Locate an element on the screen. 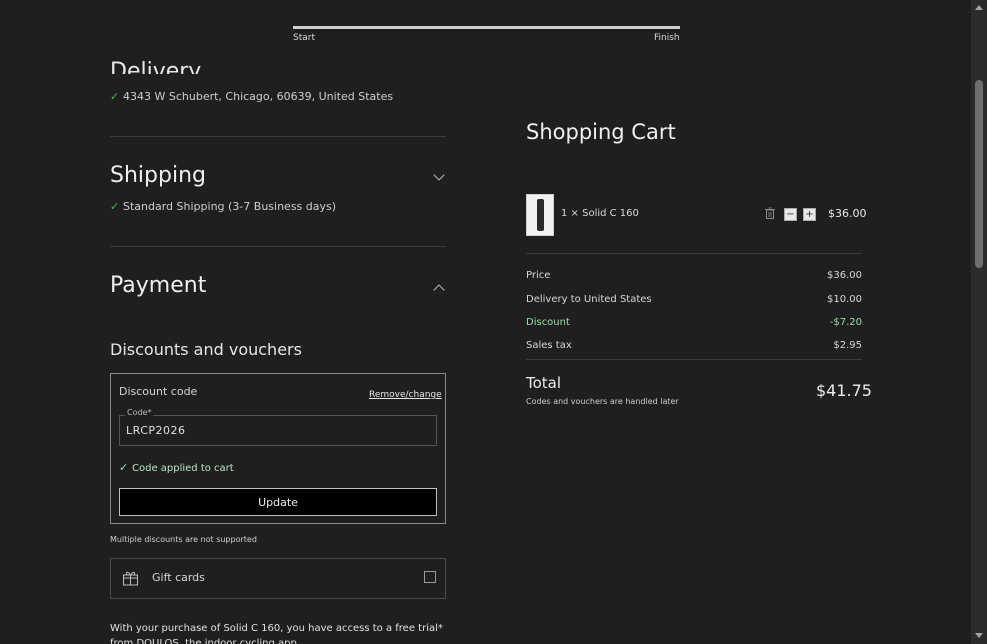 This screenshot has height=644, width=987. quantity-decrease-button: − is located at coordinates (790, 214).